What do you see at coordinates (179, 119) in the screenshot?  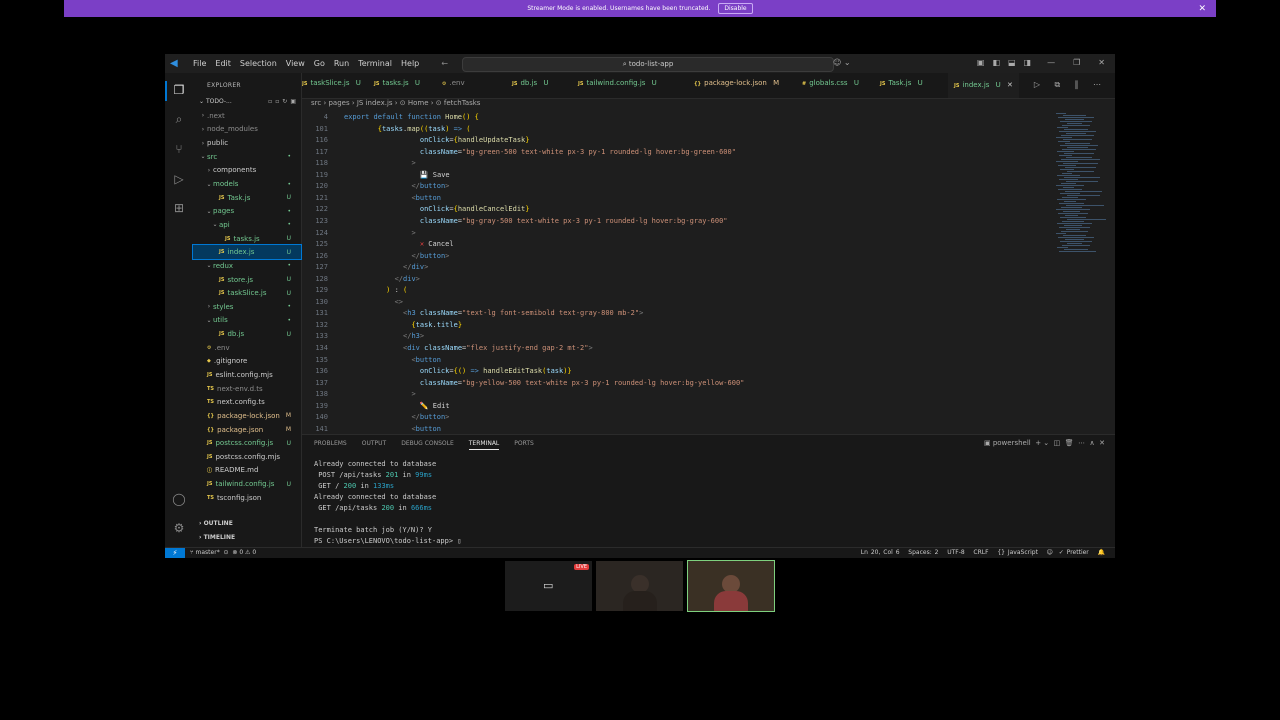 I see `search-icon: ⌕` at bounding box center [179, 119].